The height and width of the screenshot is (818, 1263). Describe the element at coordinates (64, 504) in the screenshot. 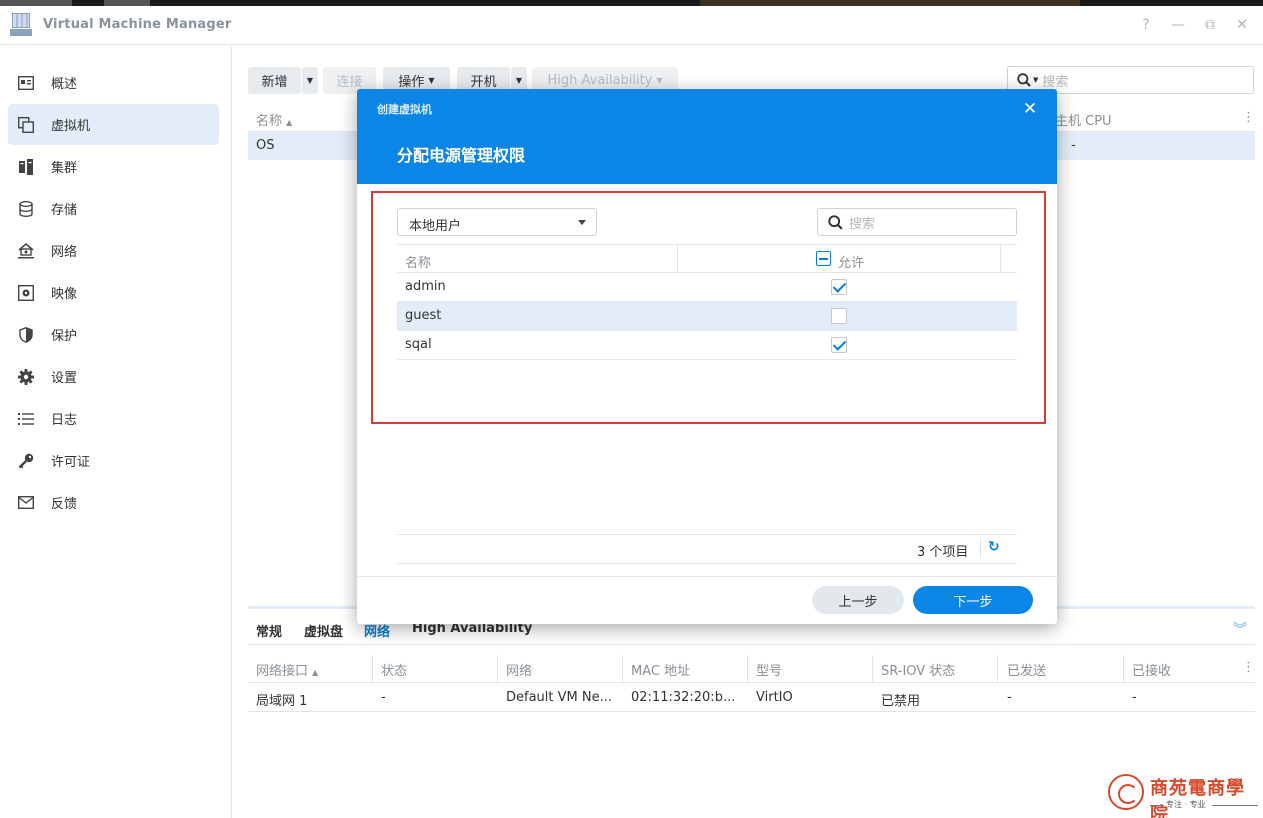

I see `sidebar-item-label: 反馈` at that location.